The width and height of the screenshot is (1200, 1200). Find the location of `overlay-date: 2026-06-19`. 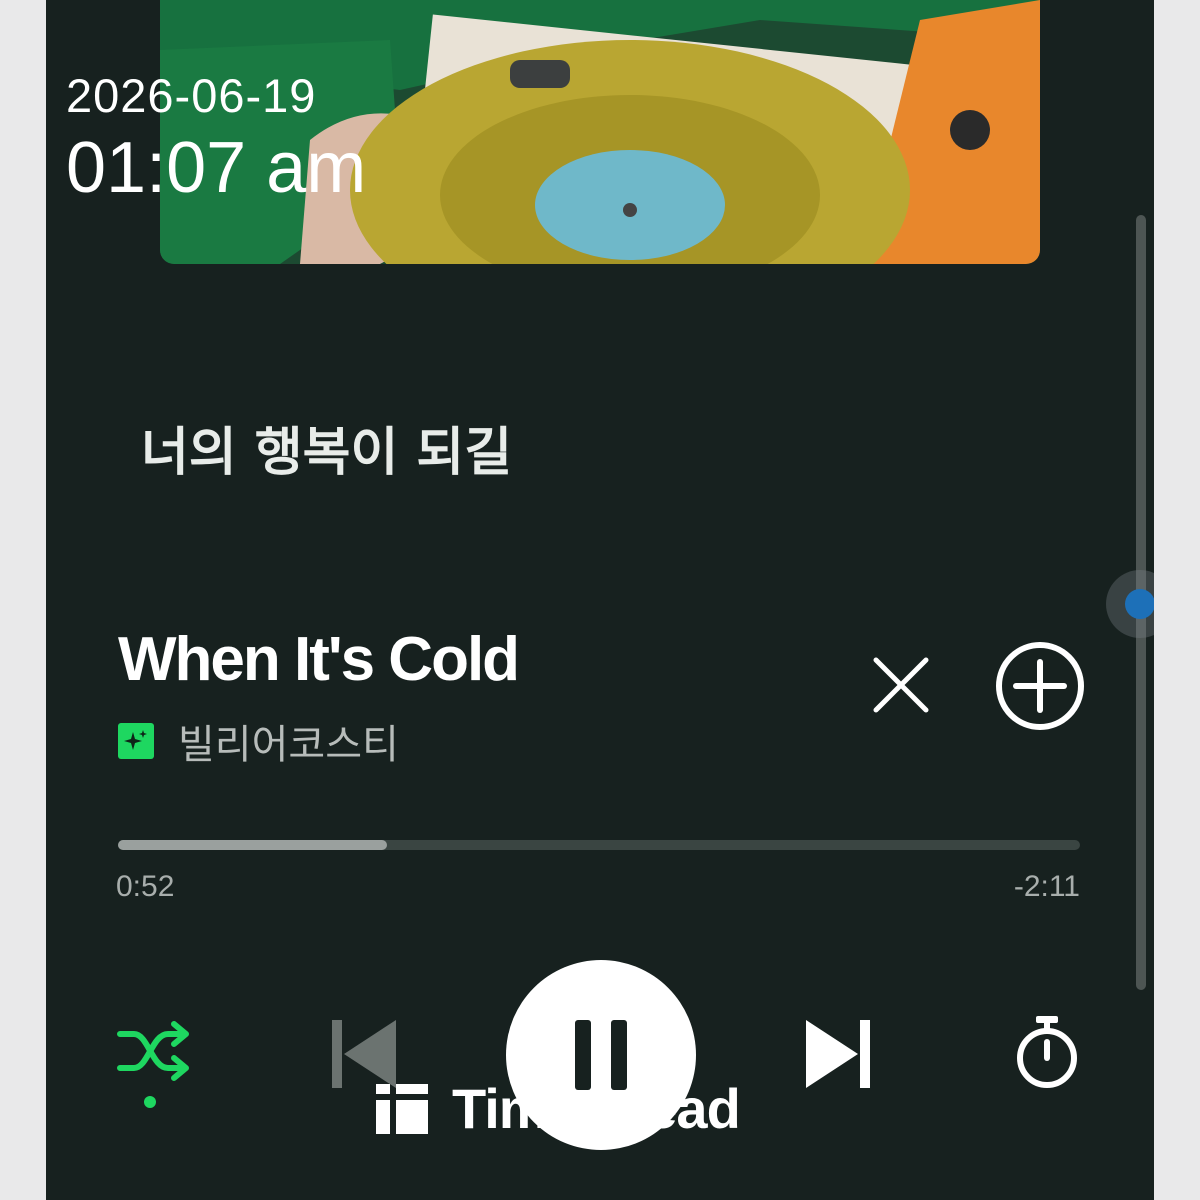

overlay-date: 2026-06-19 is located at coordinates (191, 95).